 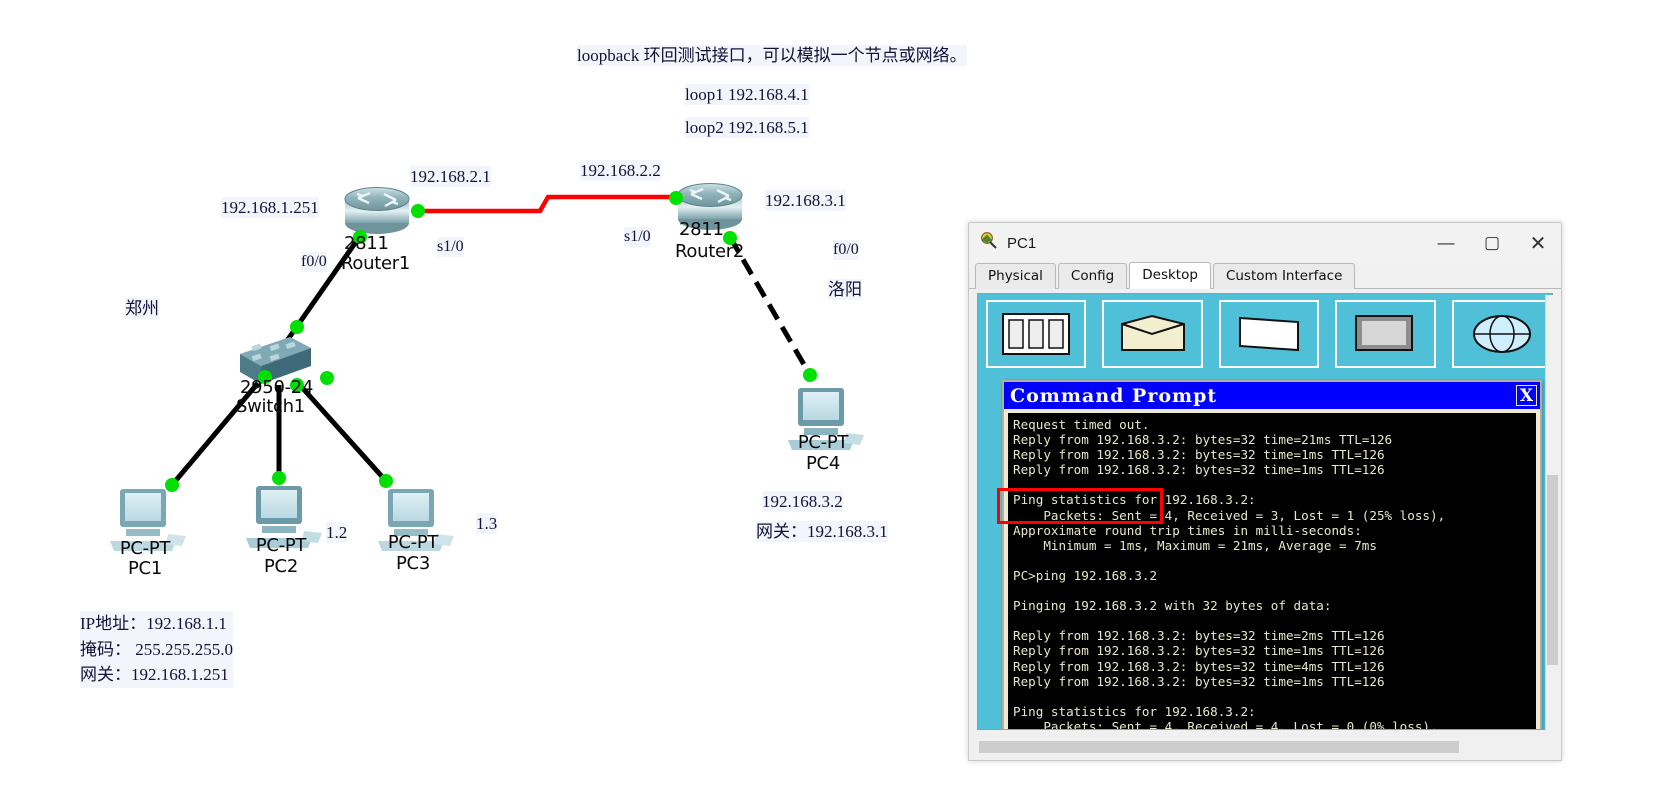 I want to click on city-label-left: 郑州, so click(x=142, y=309).